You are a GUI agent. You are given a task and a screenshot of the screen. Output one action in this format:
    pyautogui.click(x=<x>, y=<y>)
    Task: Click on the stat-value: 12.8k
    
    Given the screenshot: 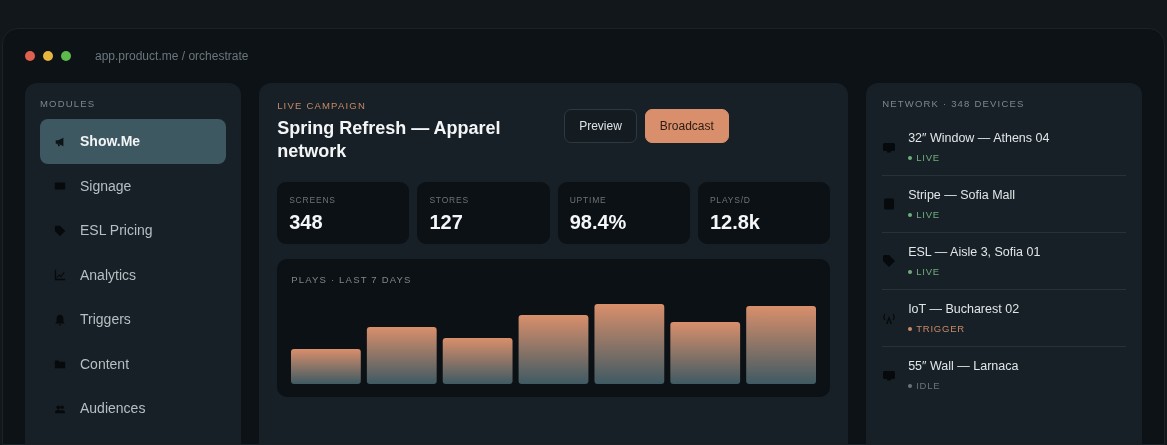 What is the action you would take?
    pyautogui.click(x=735, y=222)
    